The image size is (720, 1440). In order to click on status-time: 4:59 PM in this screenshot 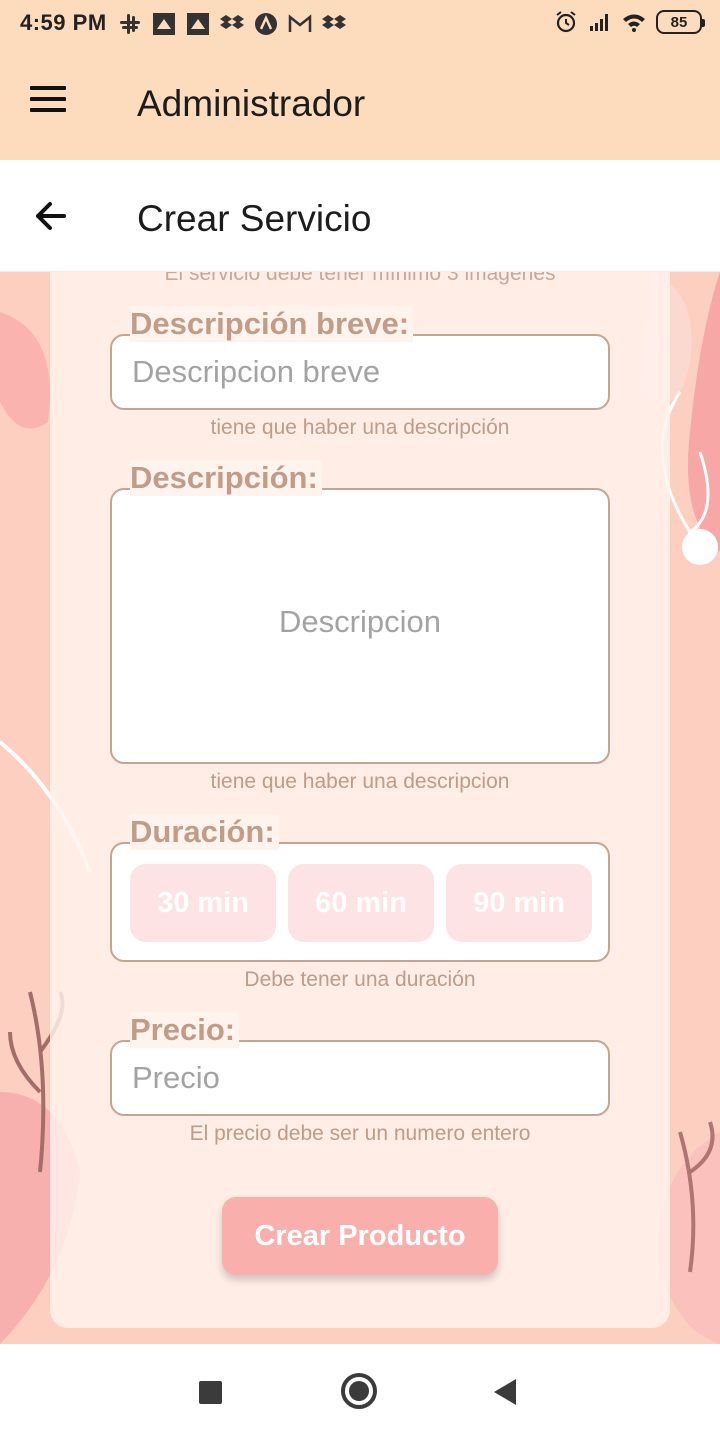, I will do `click(63, 22)`.